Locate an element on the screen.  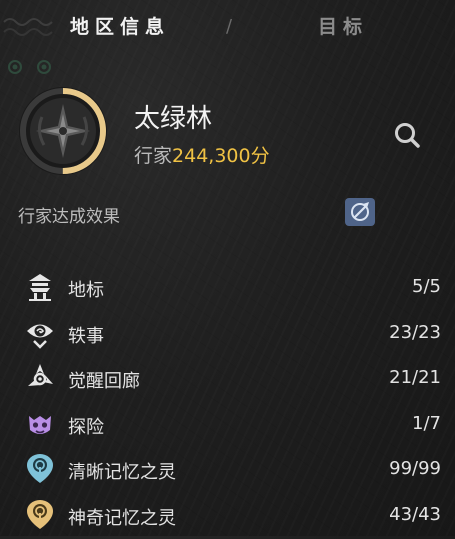
region-name: 太绿林 is located at coordinates (173, 119).